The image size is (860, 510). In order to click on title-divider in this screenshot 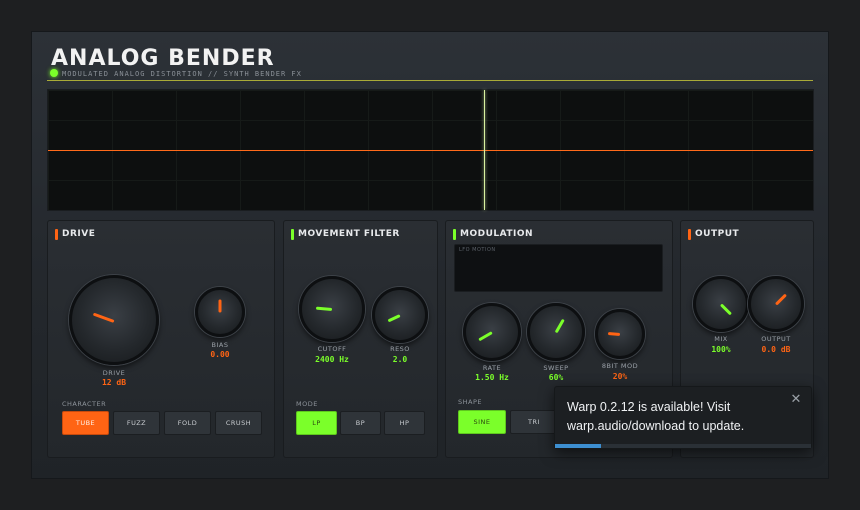, I will do `click(430, 80)`.